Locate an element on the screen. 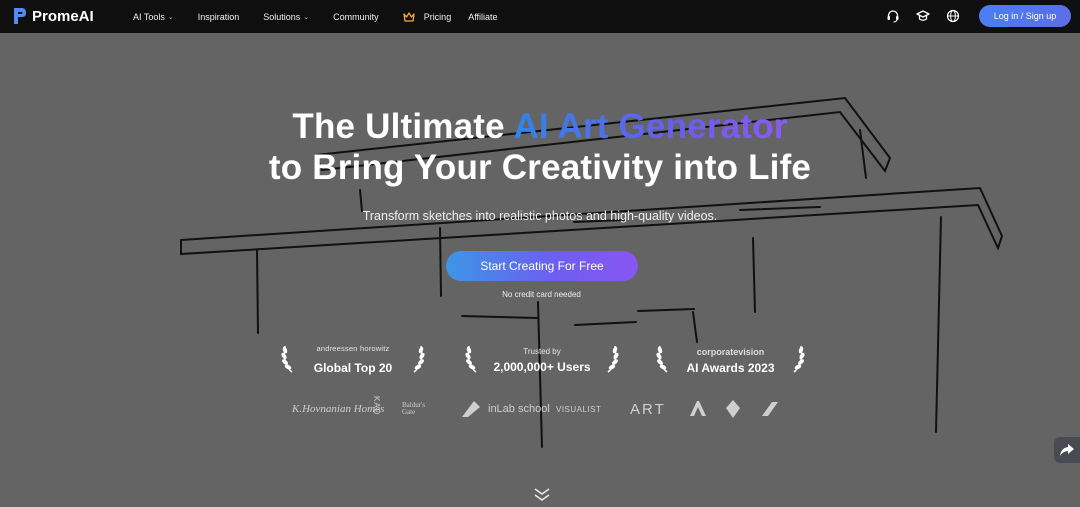 Image resolution: width=1080 pixels, height=507 pixels. menu-label: Affiliate is located at coordinates (483, 16).